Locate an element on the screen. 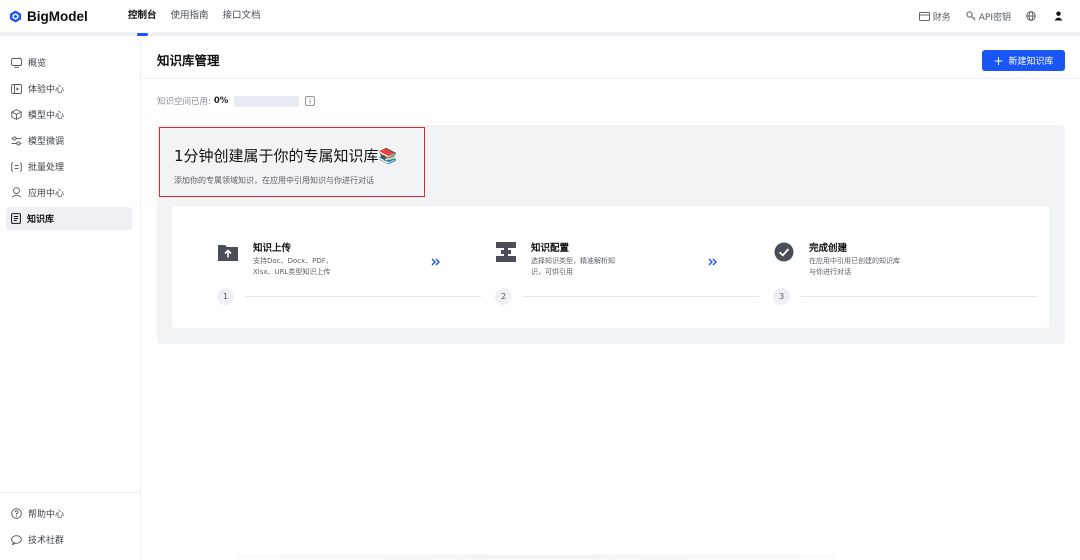 This screenshot has width=1080, height=560. new-knowledge-base-button: + 新建知识库 is located at coordinates (1023, 60).